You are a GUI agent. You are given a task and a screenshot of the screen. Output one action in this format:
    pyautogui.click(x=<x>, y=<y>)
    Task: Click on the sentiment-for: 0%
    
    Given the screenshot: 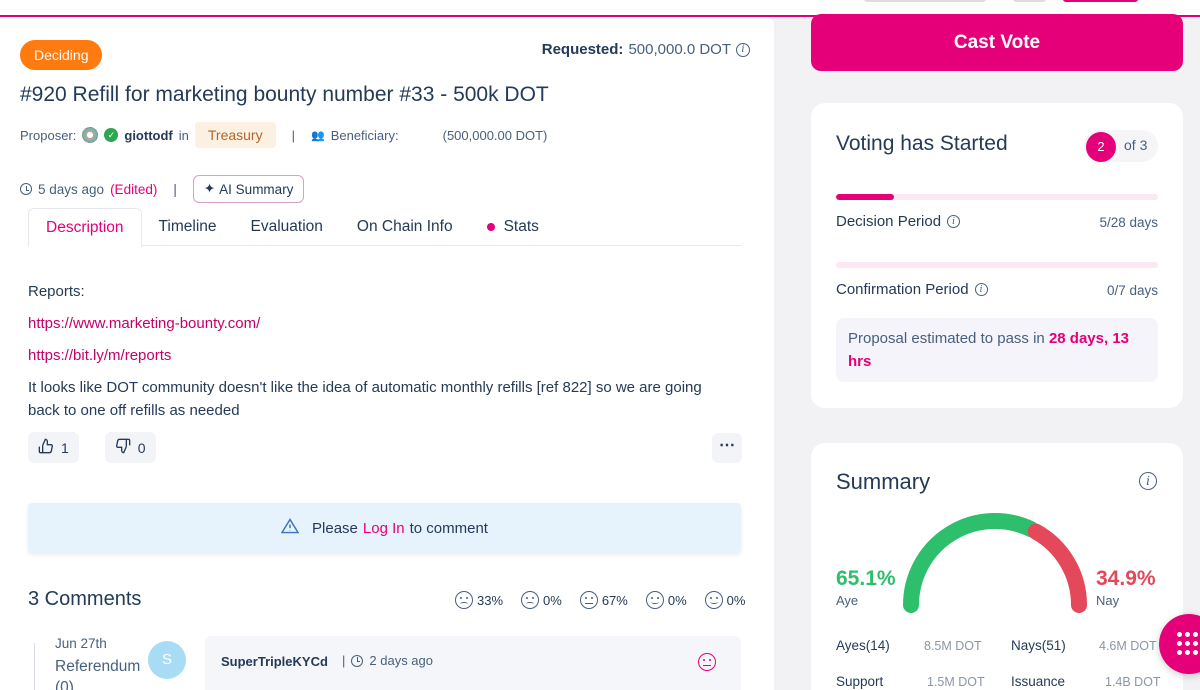 What is the action you would take?
    pyautogui.click(x=725, y=600)
    